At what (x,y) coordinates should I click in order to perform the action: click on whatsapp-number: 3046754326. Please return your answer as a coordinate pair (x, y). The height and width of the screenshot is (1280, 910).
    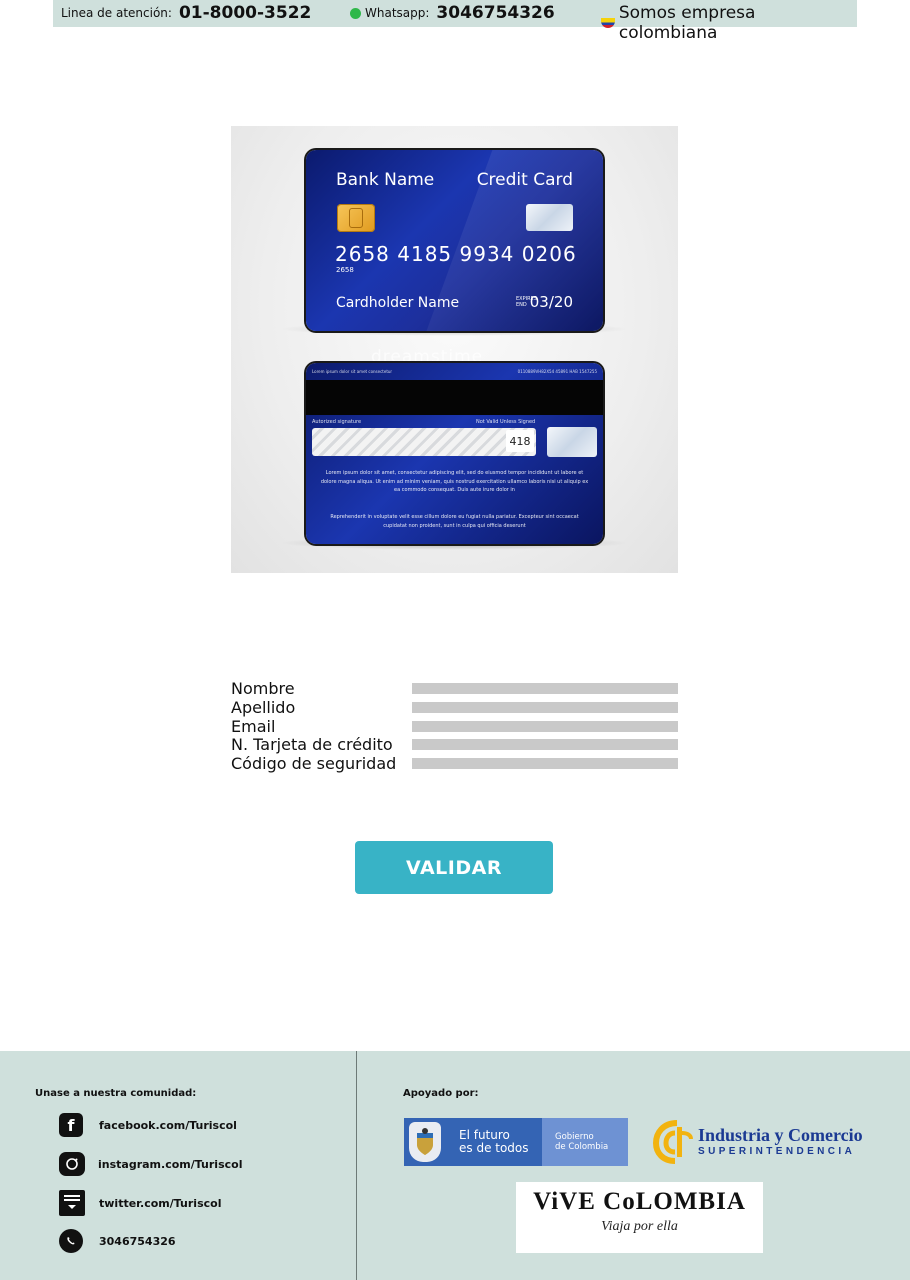
    Looking at the image, I should click on (495, 13).